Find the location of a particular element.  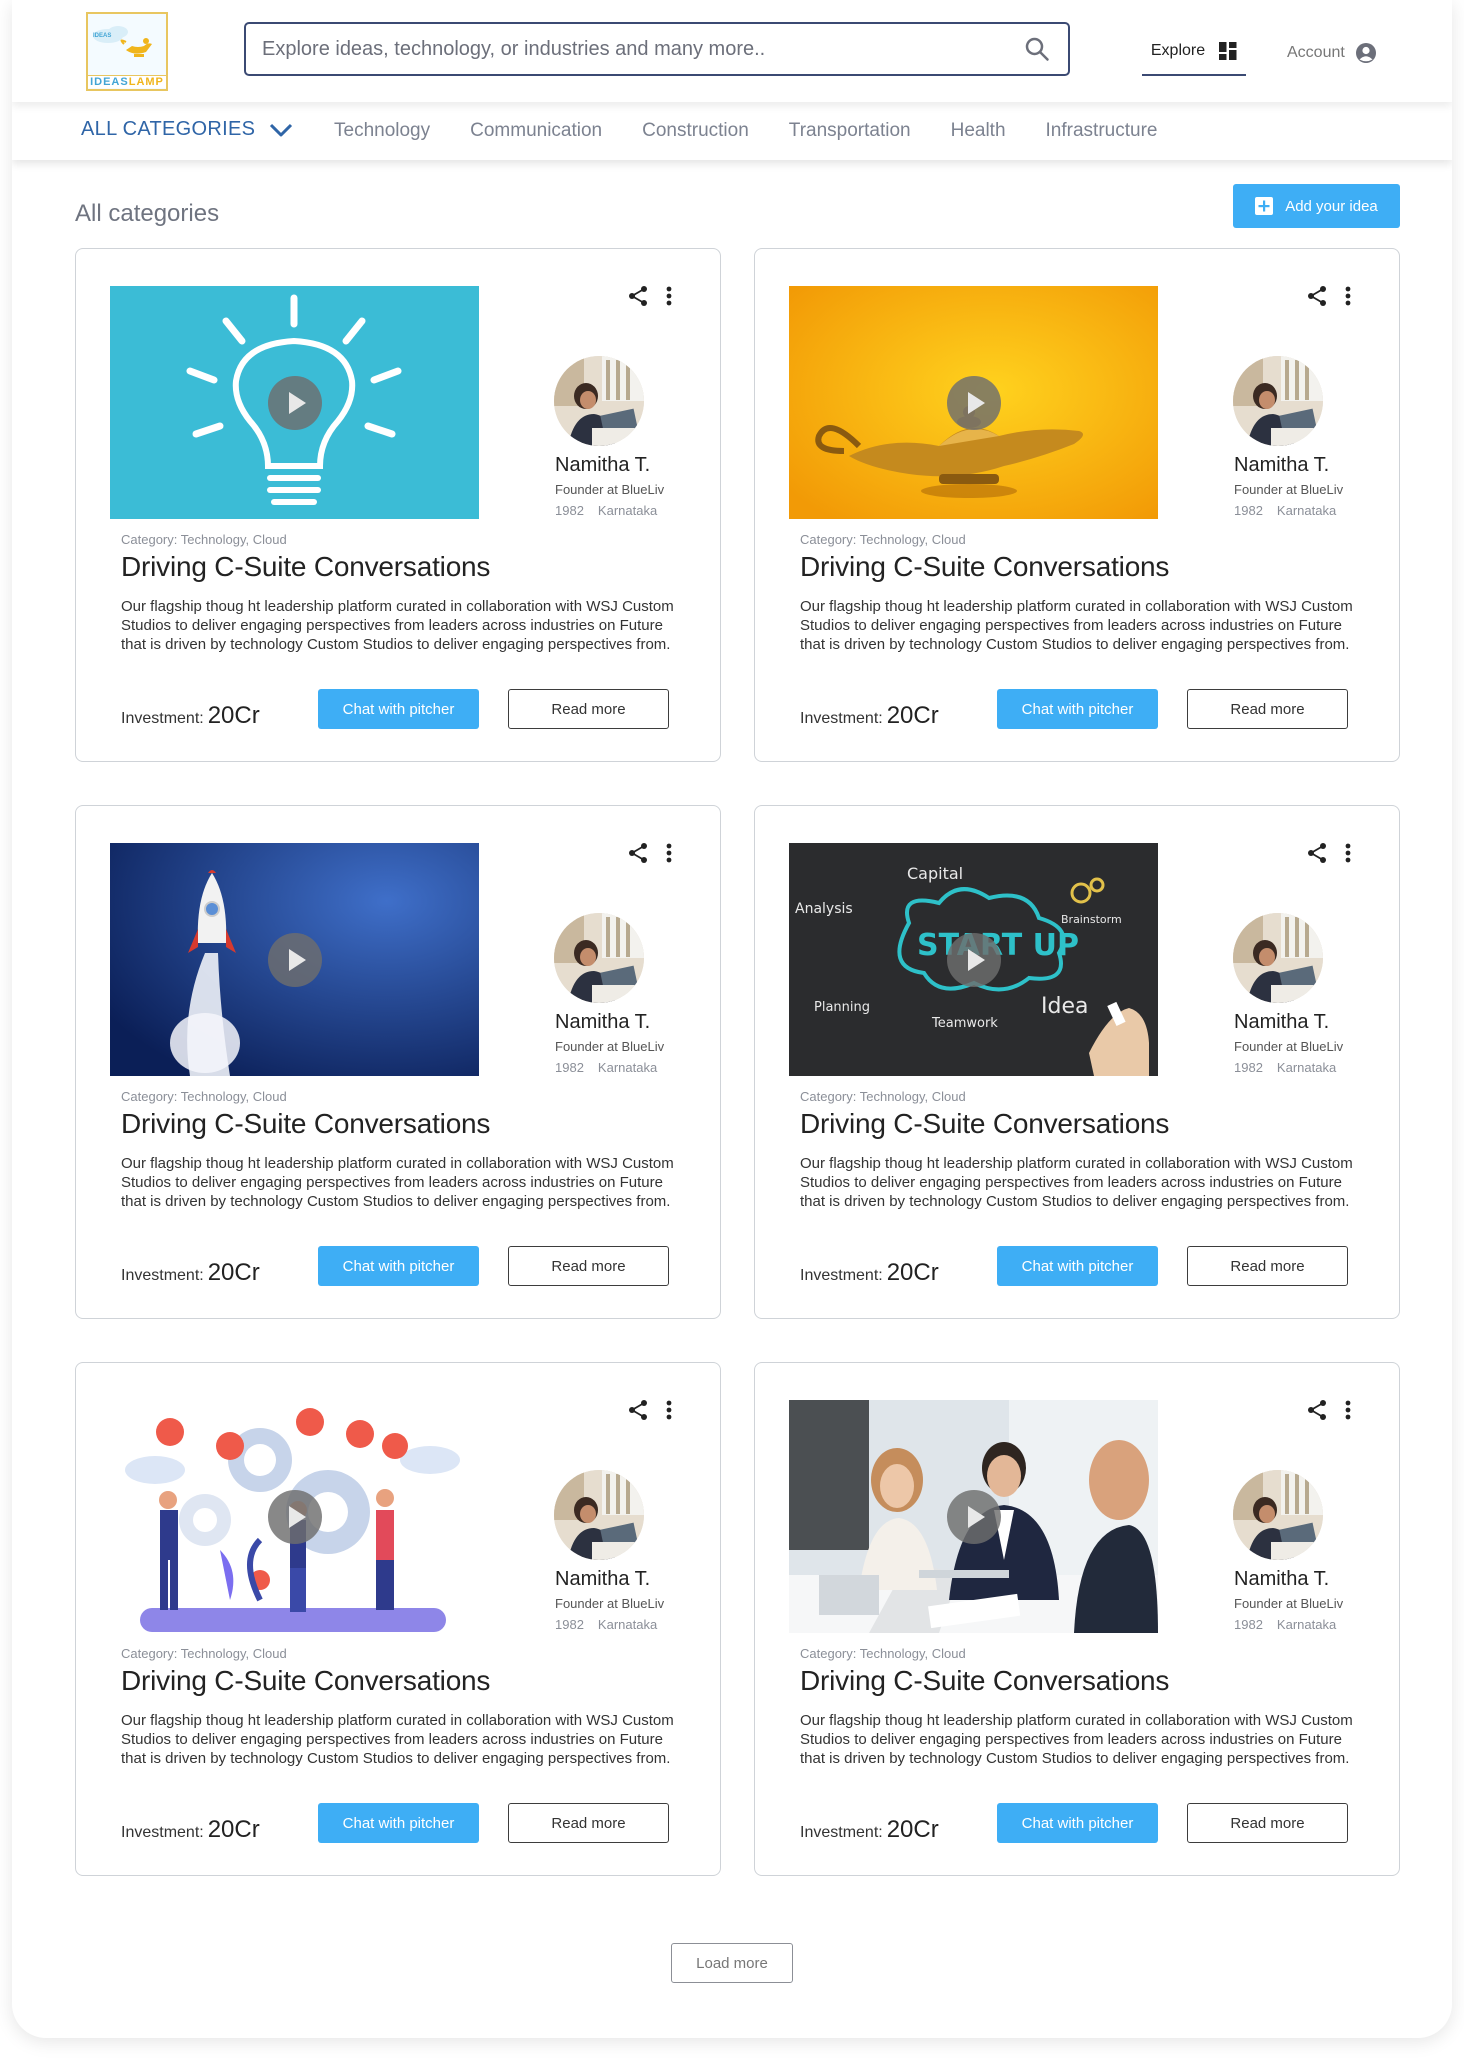

plus-icon is located at coordinates (1264, 206).